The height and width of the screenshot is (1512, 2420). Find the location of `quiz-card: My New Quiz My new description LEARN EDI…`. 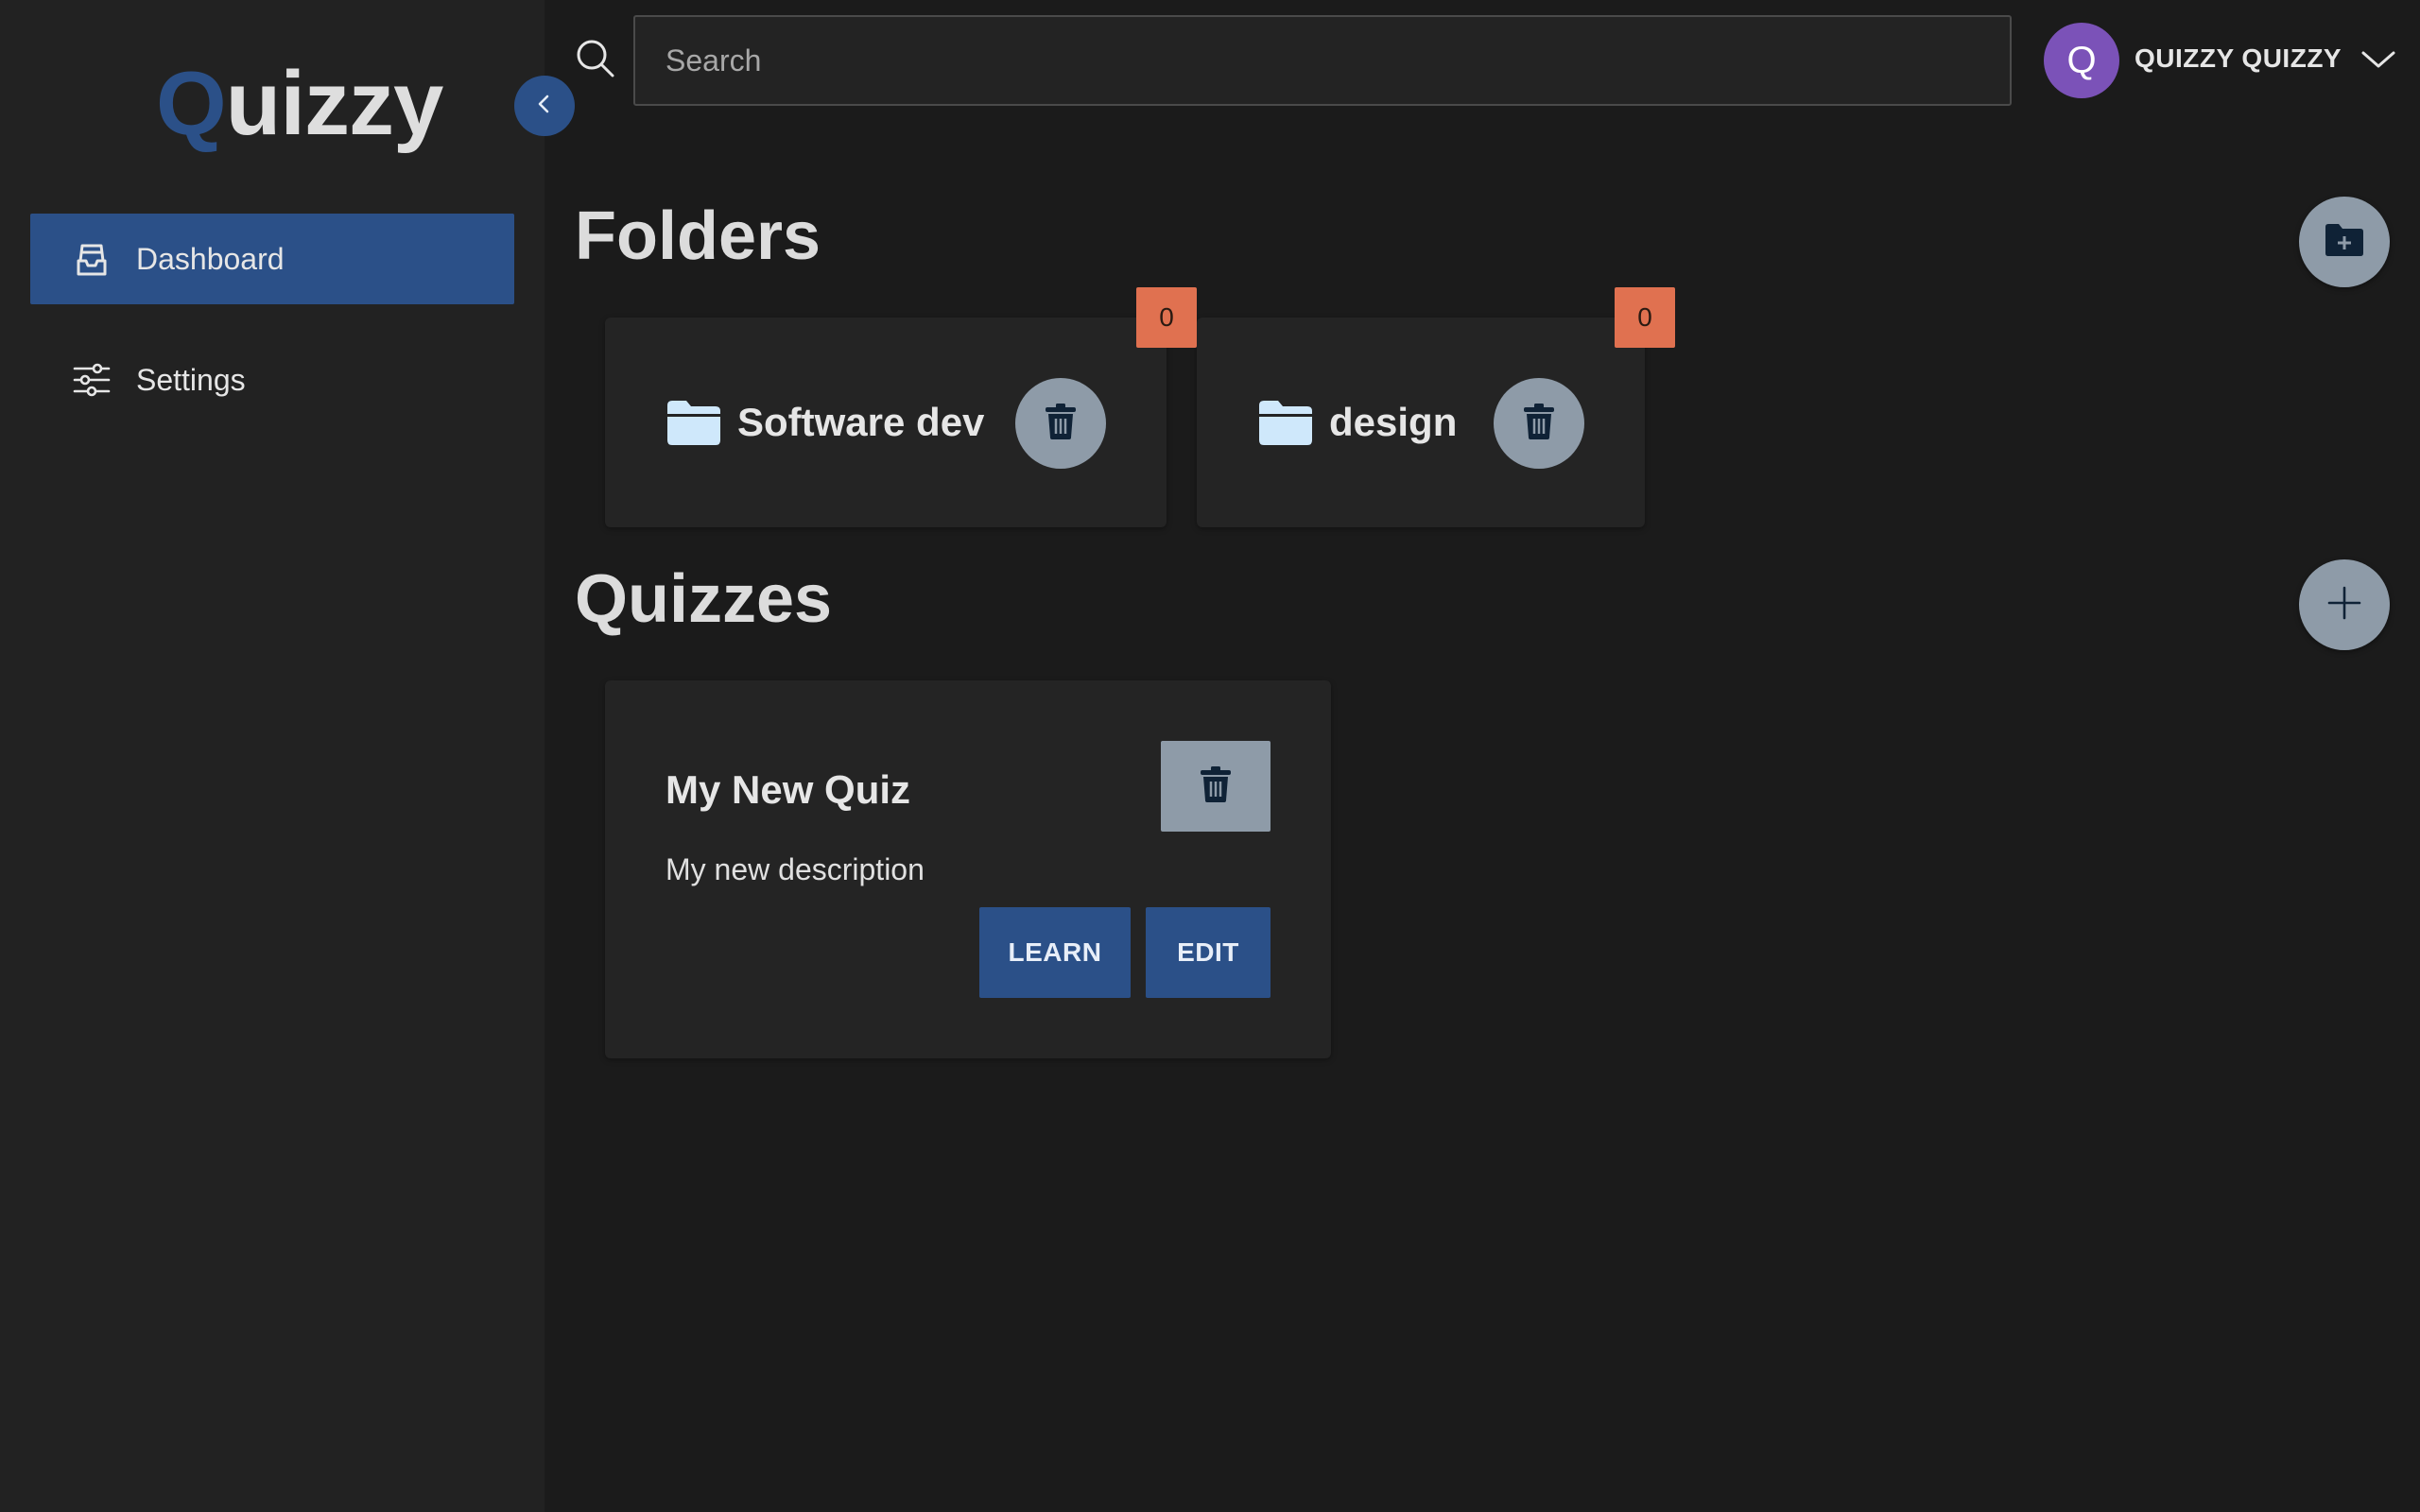

quiz-card: My New Quiz My new description LEARN EDI… is located at coordinates (968, 869).